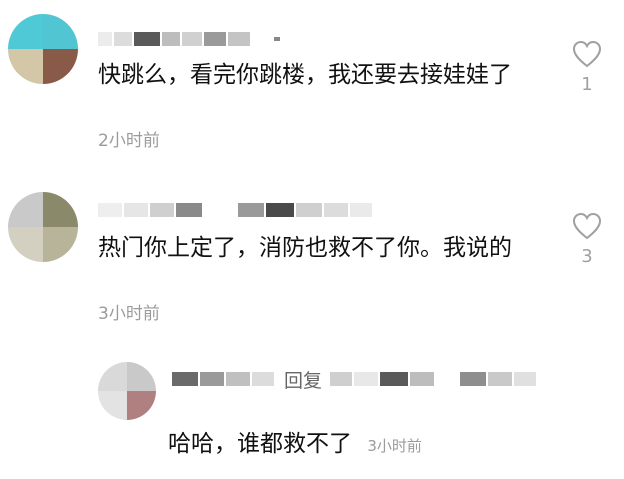 The image size is (624, 479). Describe the element at coordinates (587, 256) in the screenshot. I see `like-count: 3` at that location.